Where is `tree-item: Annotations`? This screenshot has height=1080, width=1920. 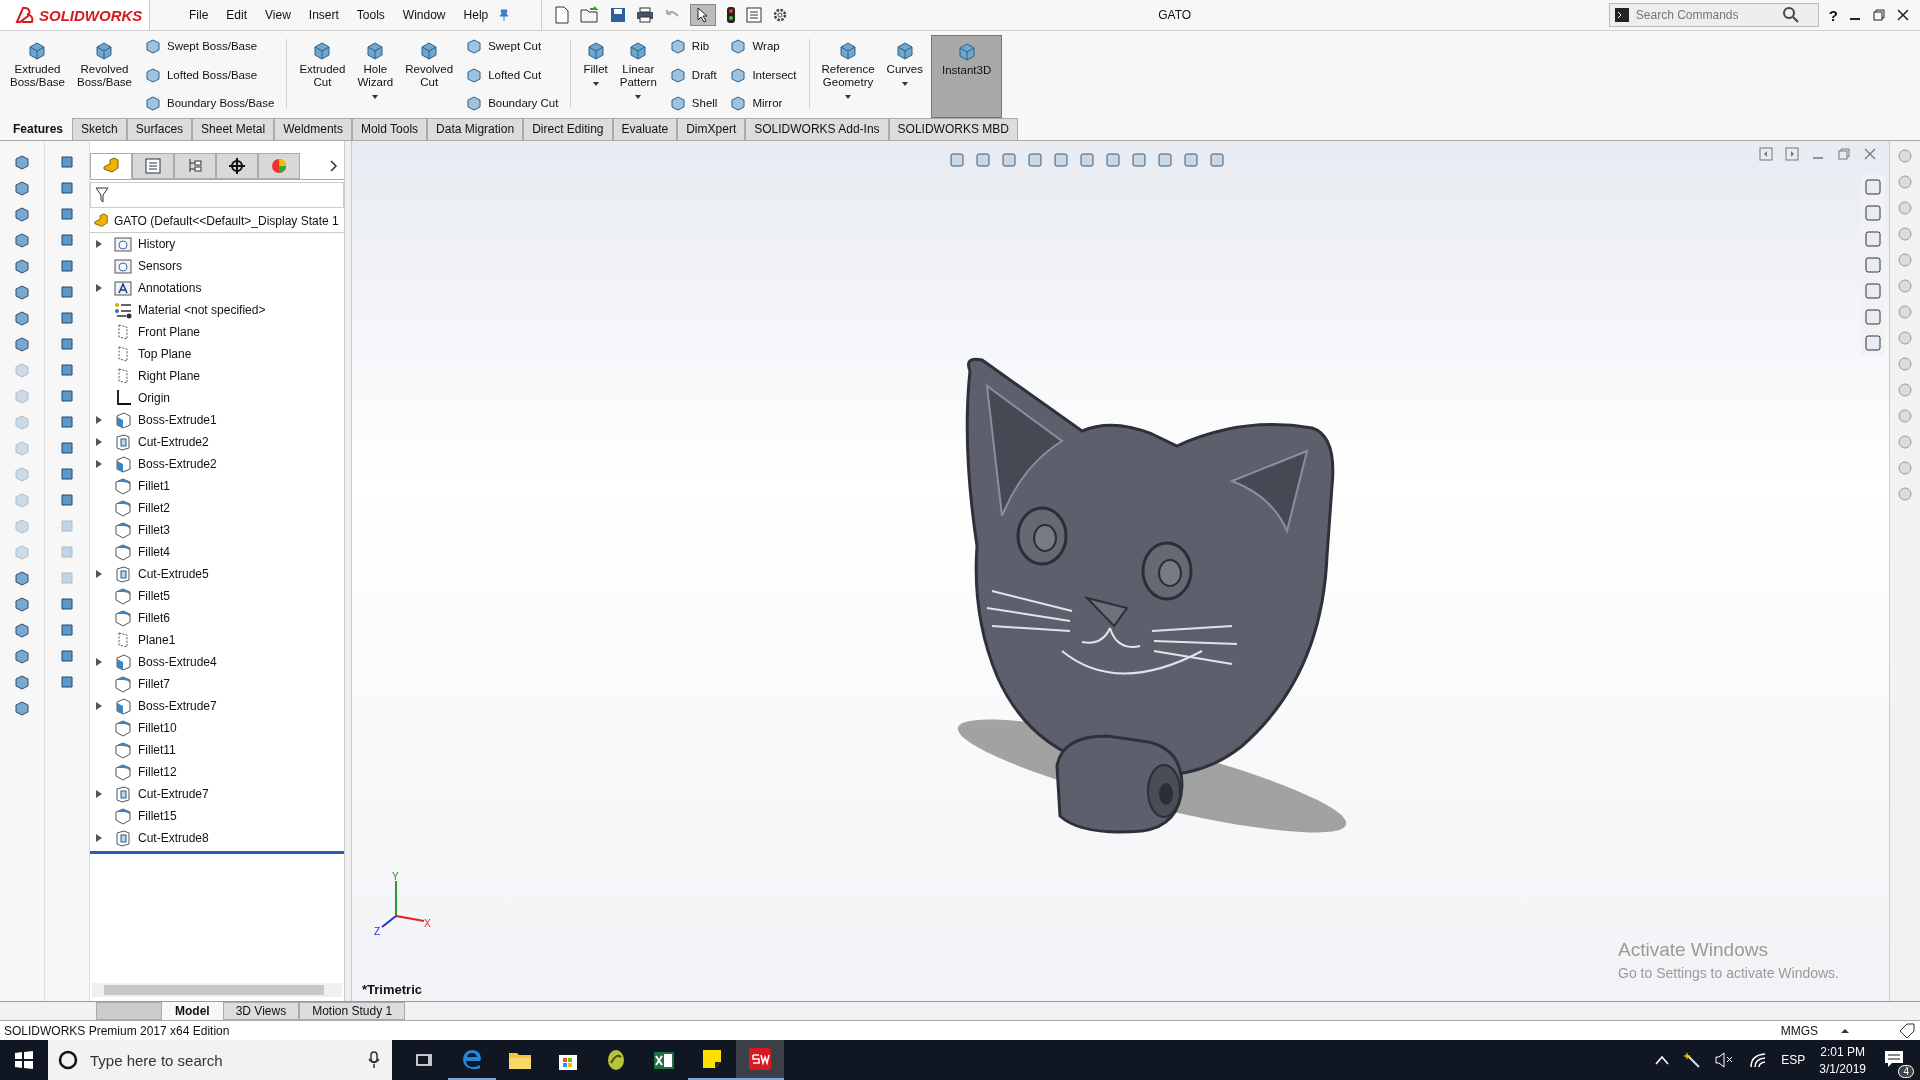 tree-item: Annotations is located at coordinates (170, 288).